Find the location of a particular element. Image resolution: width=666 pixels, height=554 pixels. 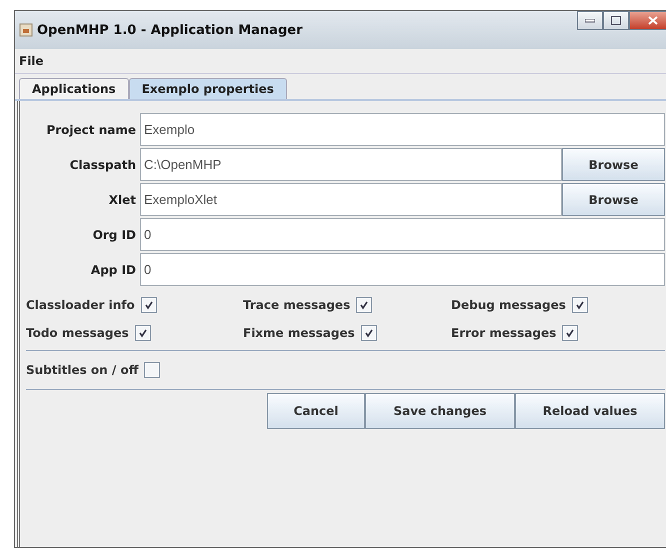

window-title: OpenMHP 1.0 - Application Manager is located at coordinates (169, 30).